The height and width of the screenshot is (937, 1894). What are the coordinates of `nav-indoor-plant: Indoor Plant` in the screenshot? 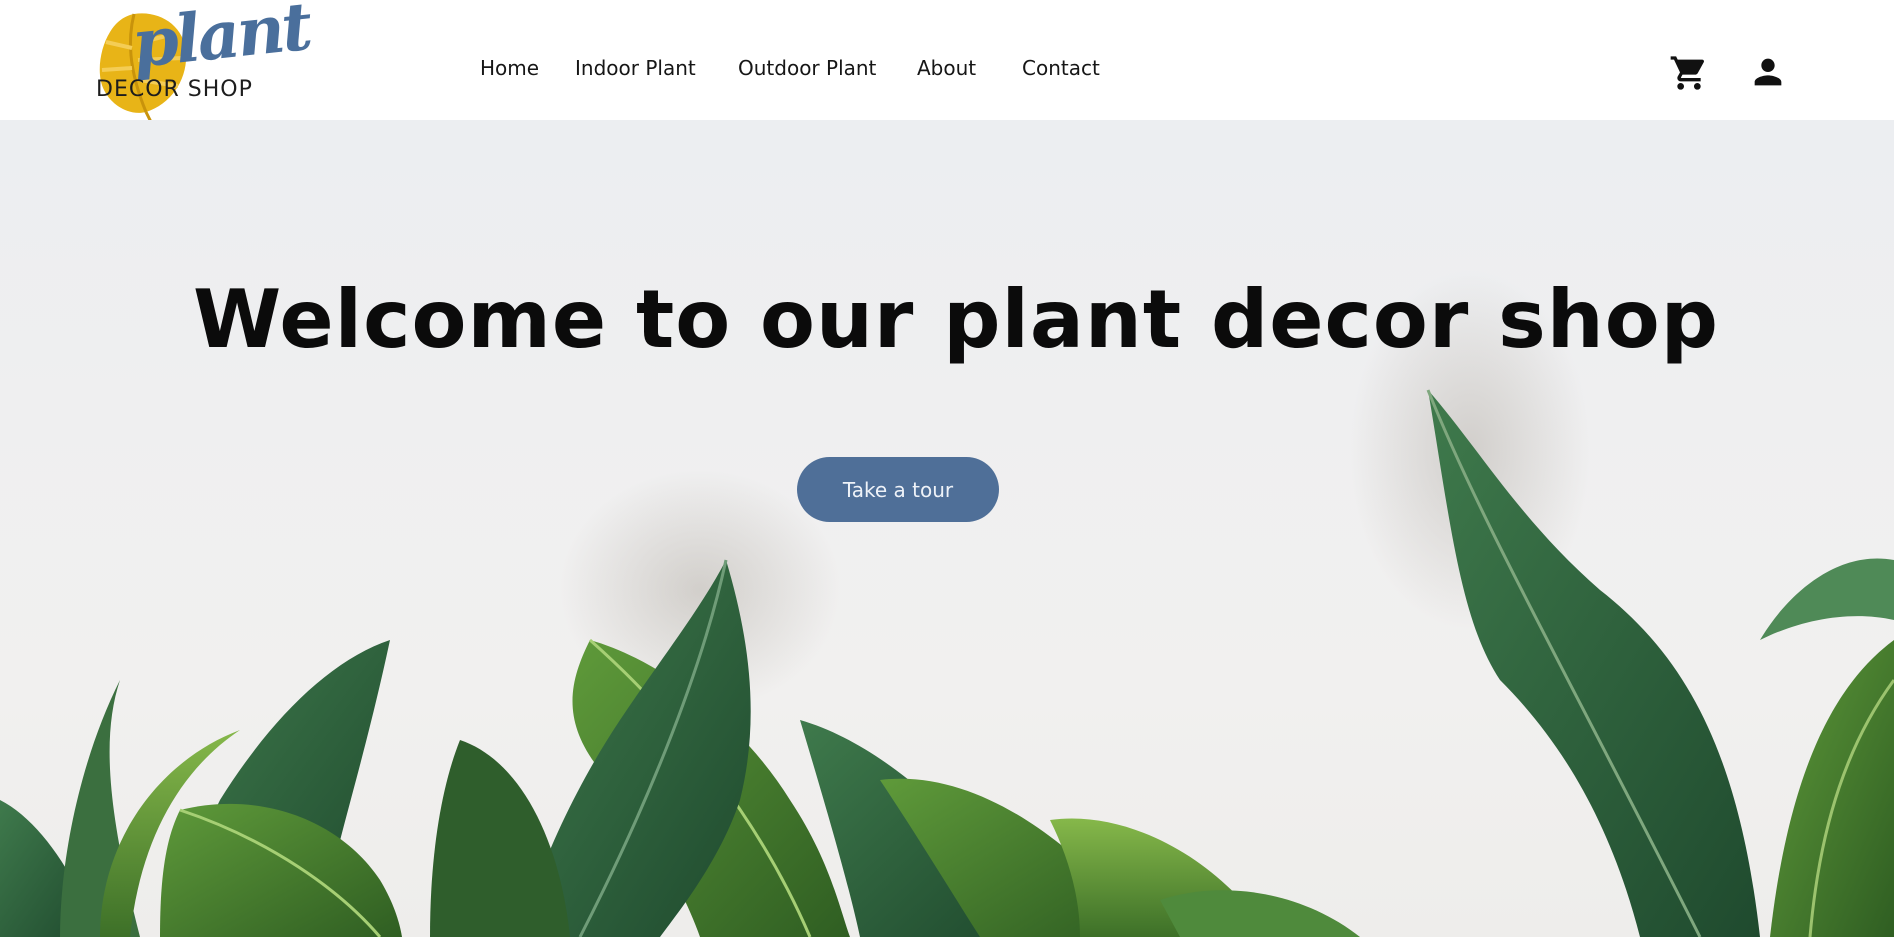 It's located at (635, 68).